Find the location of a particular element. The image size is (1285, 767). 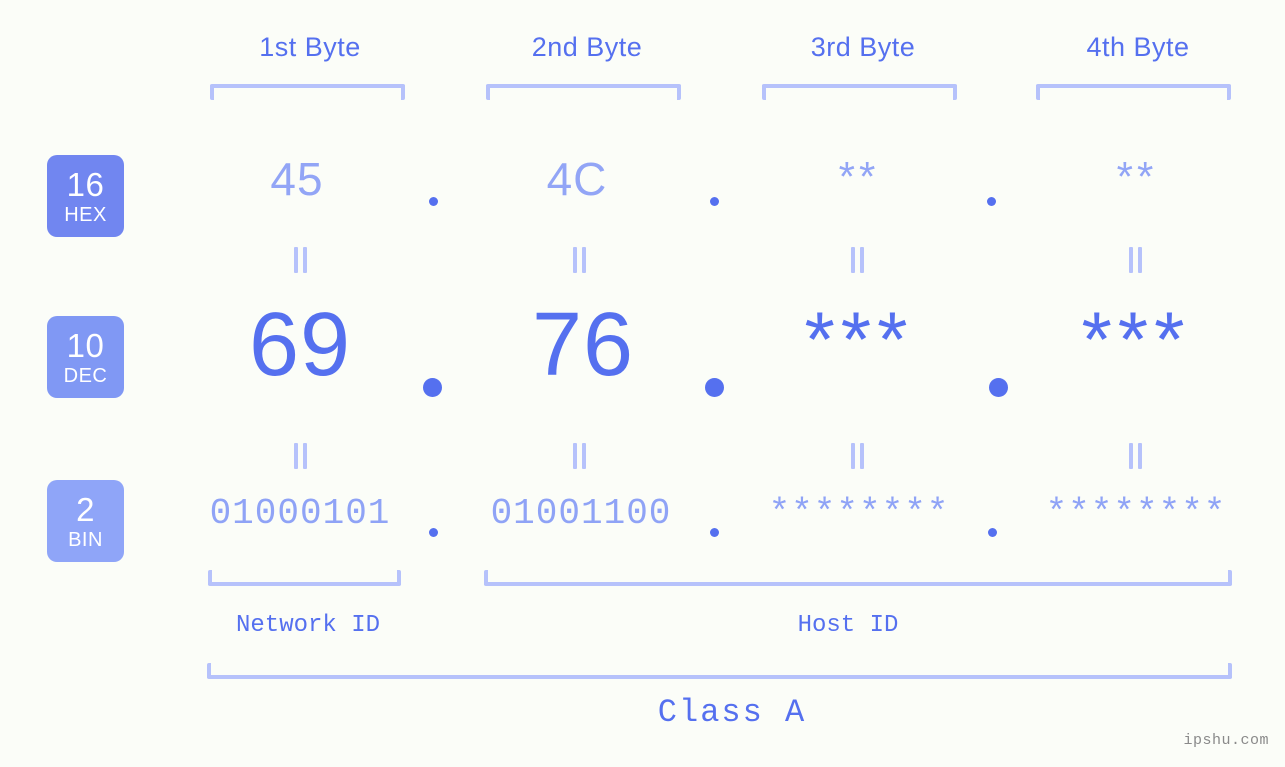

byte-header-4: 4th Byte is located at coordinates (1138, 47).